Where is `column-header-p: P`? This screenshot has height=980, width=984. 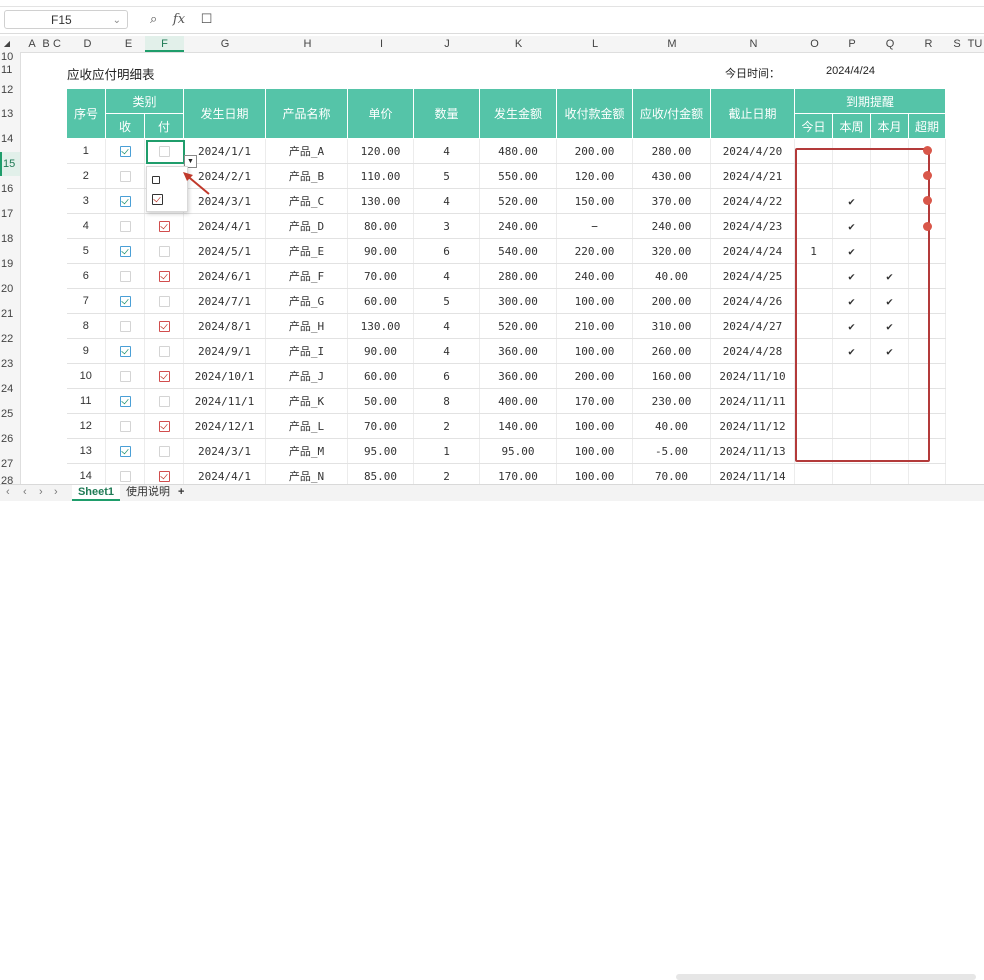
column-header-p: P is located at coordinates (852, 44).